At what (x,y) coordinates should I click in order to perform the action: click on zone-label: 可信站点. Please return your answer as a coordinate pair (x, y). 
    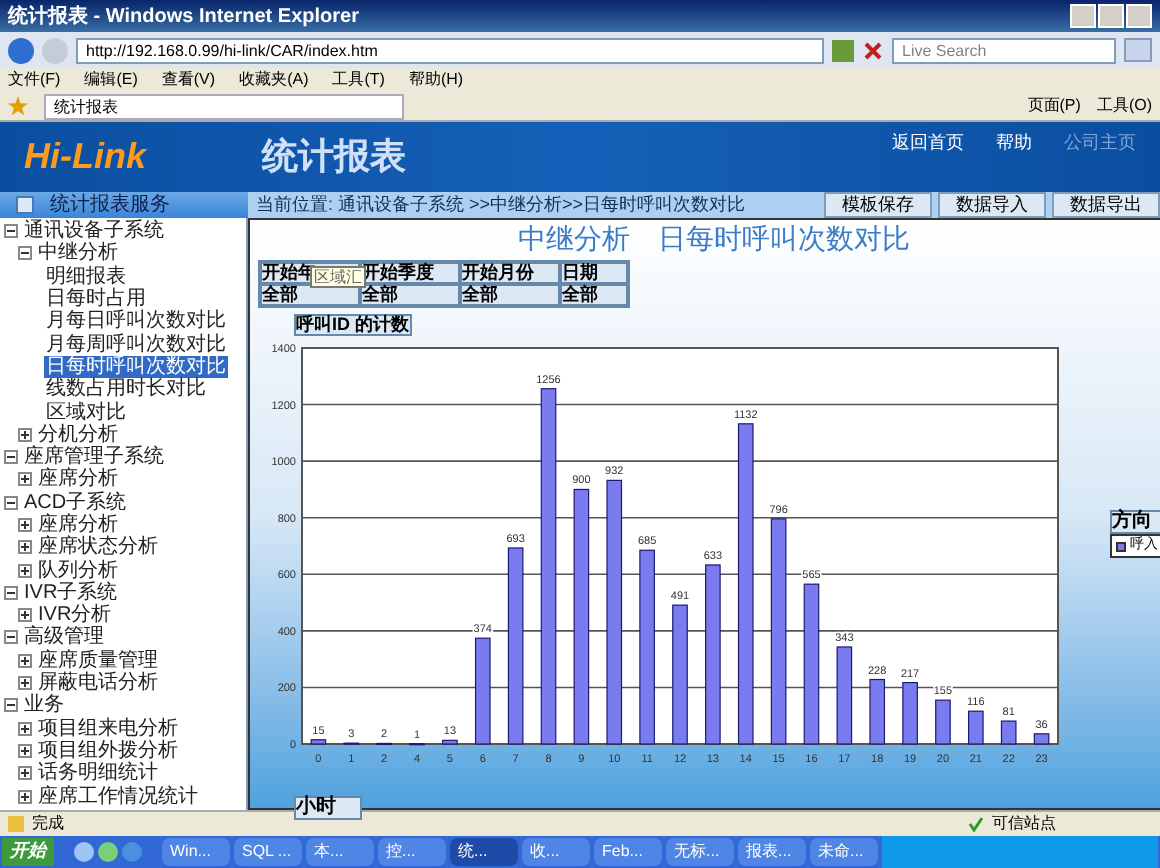
    Looking at the image, I should click on (1025, 824).